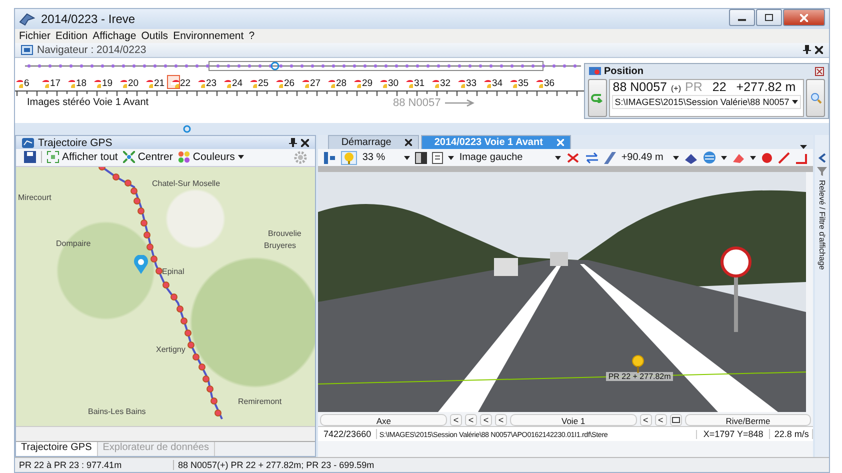 The height and width of the screenshot is (473, 842). I want to click on distance-dropdown: +90.49 m, so click(650, 158).